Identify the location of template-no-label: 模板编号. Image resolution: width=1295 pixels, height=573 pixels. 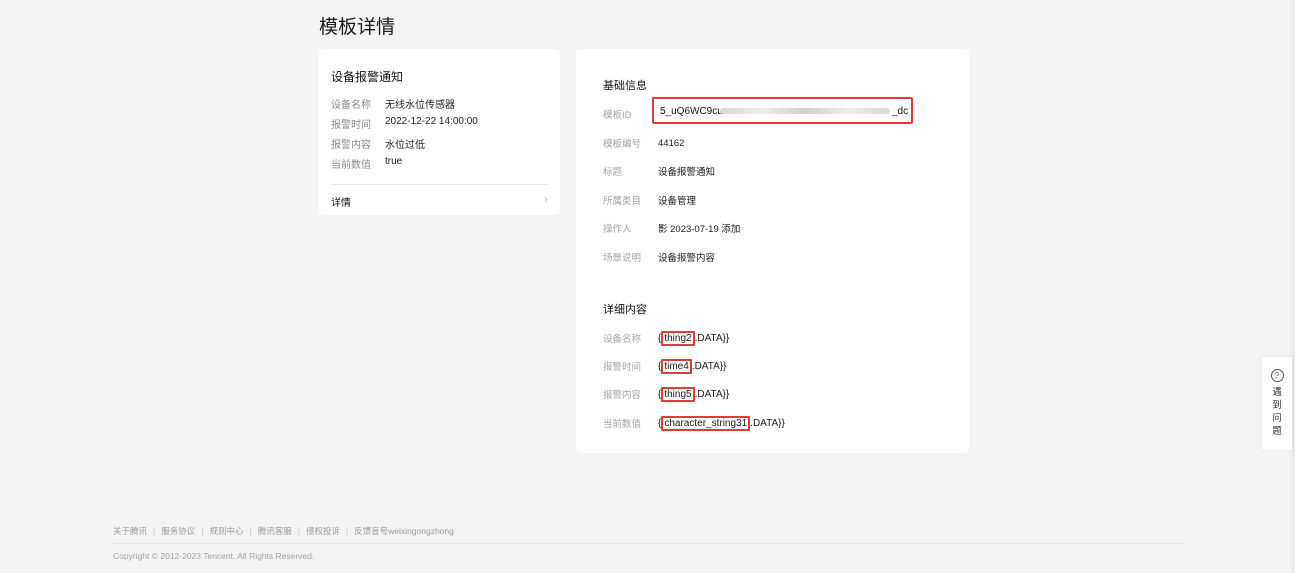
(622, 144).